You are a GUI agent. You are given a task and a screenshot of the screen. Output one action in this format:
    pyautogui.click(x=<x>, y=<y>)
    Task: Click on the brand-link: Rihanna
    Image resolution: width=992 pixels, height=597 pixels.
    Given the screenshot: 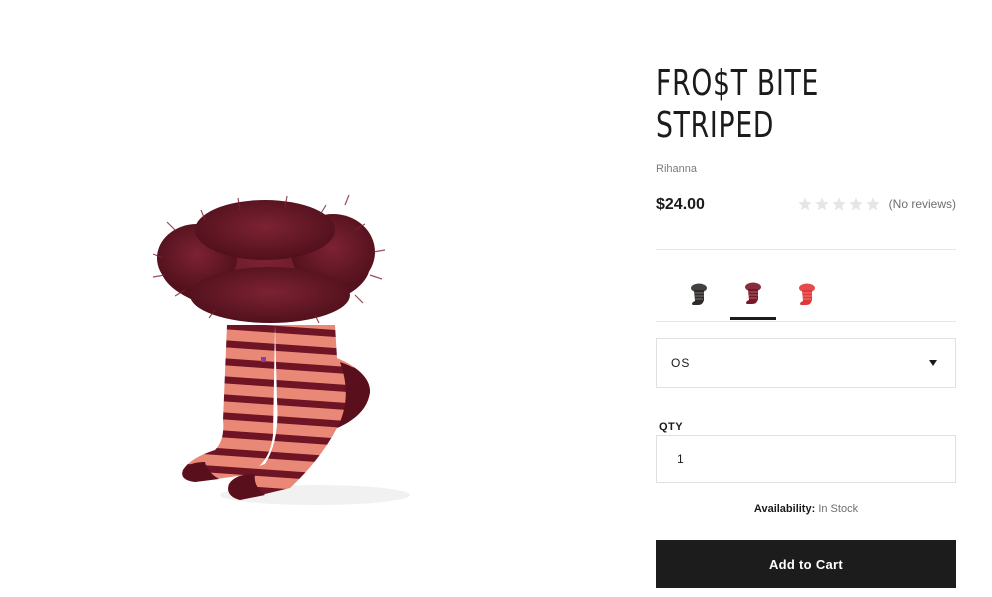 What is the action you would take?
    pyautogui.click(x=676, y=169)
    